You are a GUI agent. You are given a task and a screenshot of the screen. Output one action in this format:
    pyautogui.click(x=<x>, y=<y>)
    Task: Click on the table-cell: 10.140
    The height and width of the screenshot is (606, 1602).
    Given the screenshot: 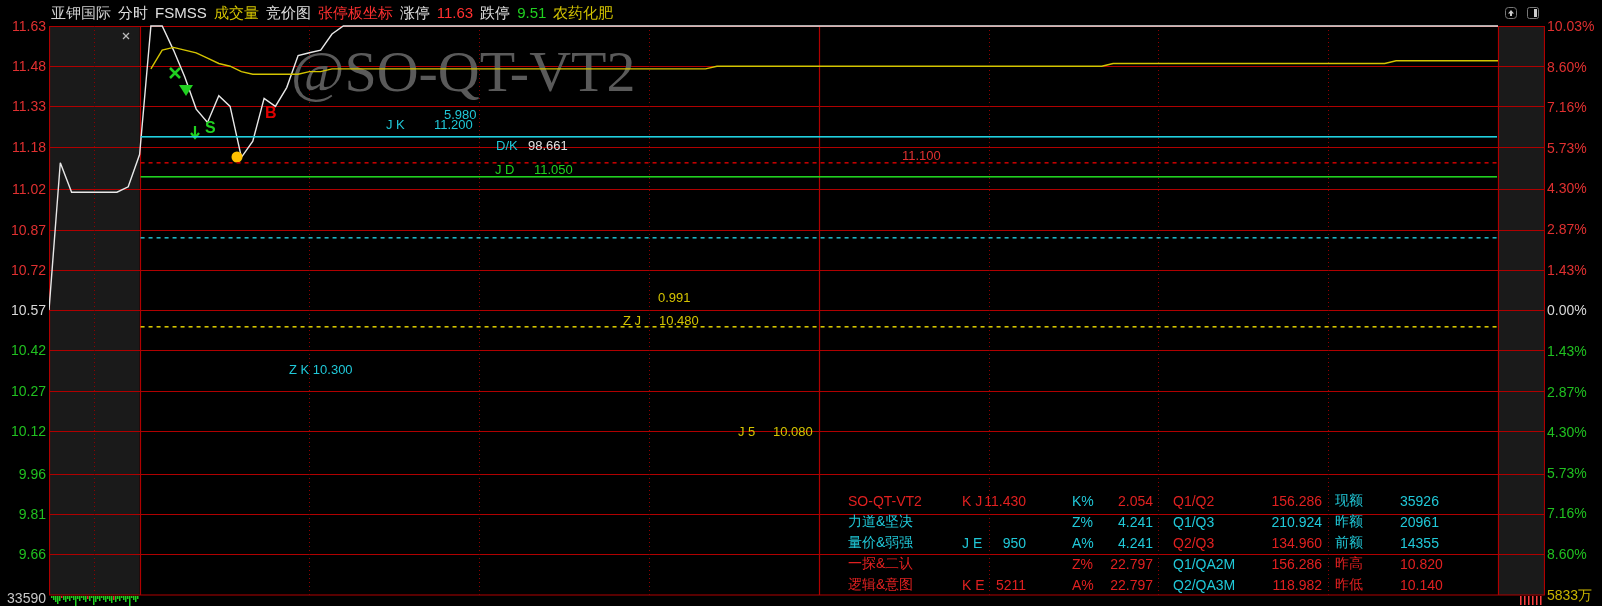 What is the action you would take?
    pyautogui.click(x=1421, y=584)
    